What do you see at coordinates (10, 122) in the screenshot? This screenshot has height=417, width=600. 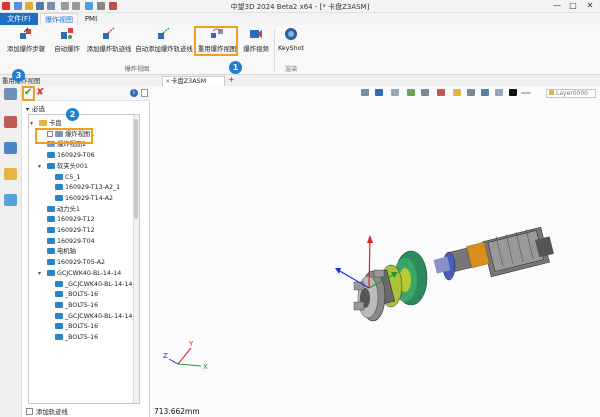 I see `part-view-icon` at bounding box center [10, 122].